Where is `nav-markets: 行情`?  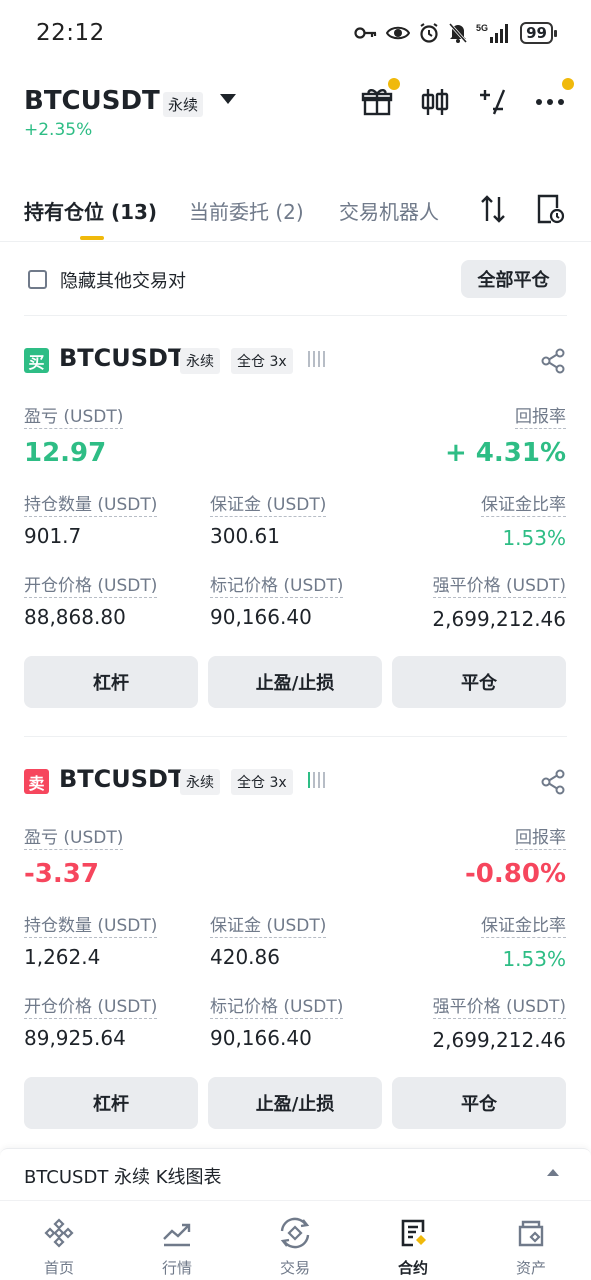 nav-markets: 行情 is located at coordinates (177, 1243).